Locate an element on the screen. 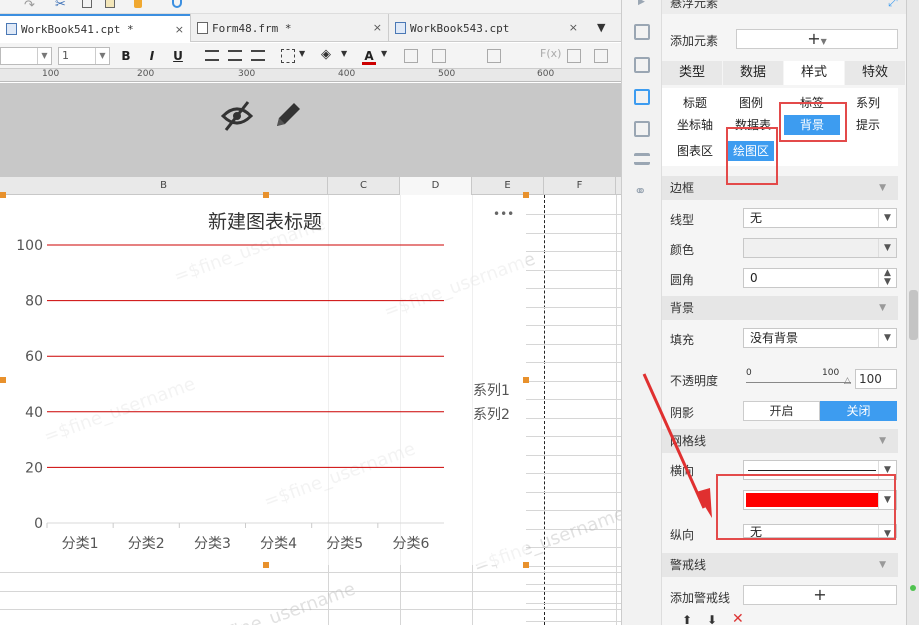  fill-label: 填充 is located at coordinates (682, 340).